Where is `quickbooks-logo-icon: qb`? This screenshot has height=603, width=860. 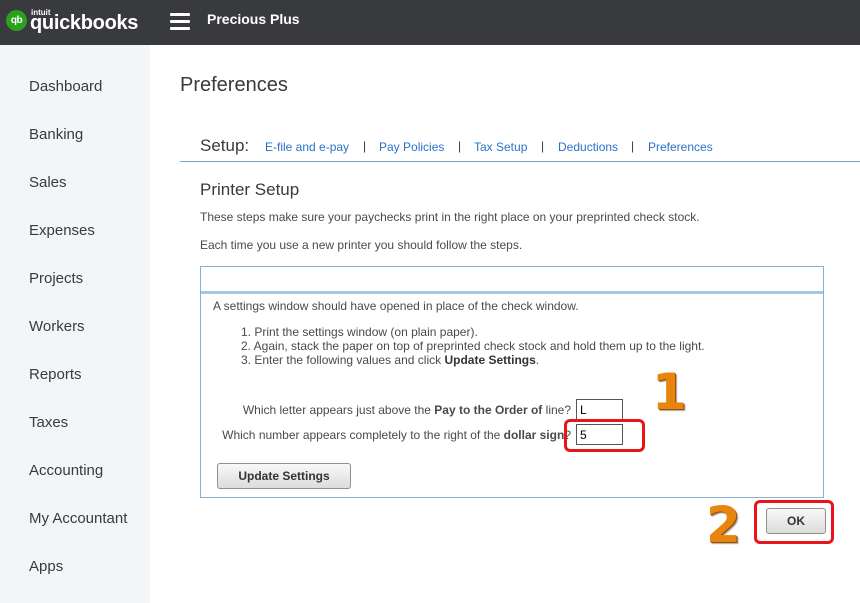 quickbooks-logo-icon: qb is located at coordinates (16, 20).